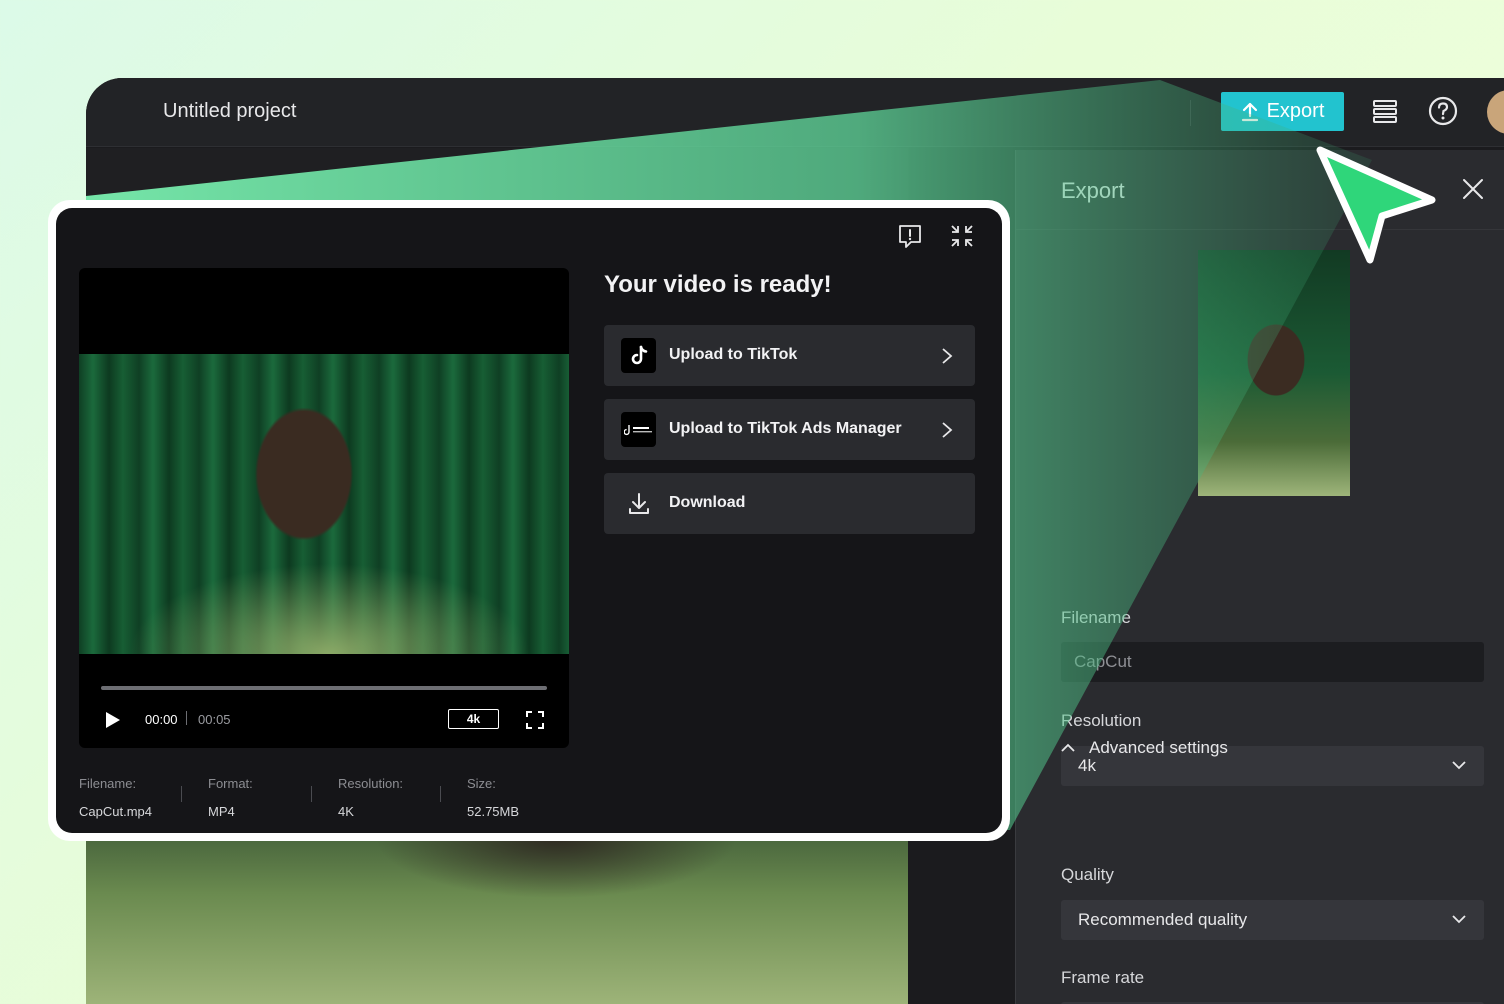 The image size is (1504, 1004). What do you see at coordinates (707, 502) in the screenshot?
I see `action-label: Download` at bounding box center [707, 502].